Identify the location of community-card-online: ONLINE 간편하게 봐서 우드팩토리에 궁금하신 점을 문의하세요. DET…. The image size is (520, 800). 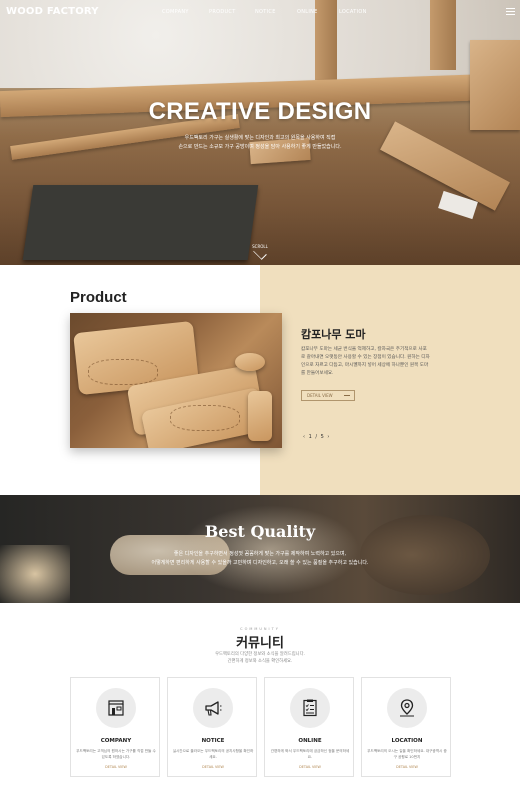
(309, 727).